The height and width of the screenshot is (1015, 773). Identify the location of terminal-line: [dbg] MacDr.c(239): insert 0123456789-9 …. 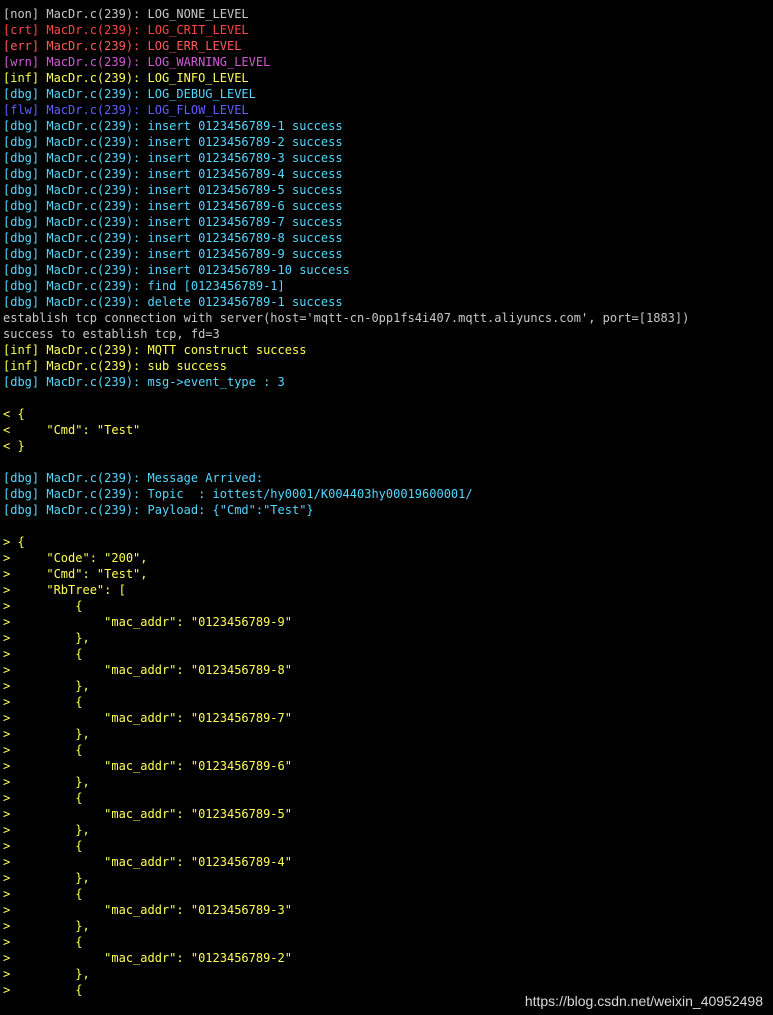
(173, 254).